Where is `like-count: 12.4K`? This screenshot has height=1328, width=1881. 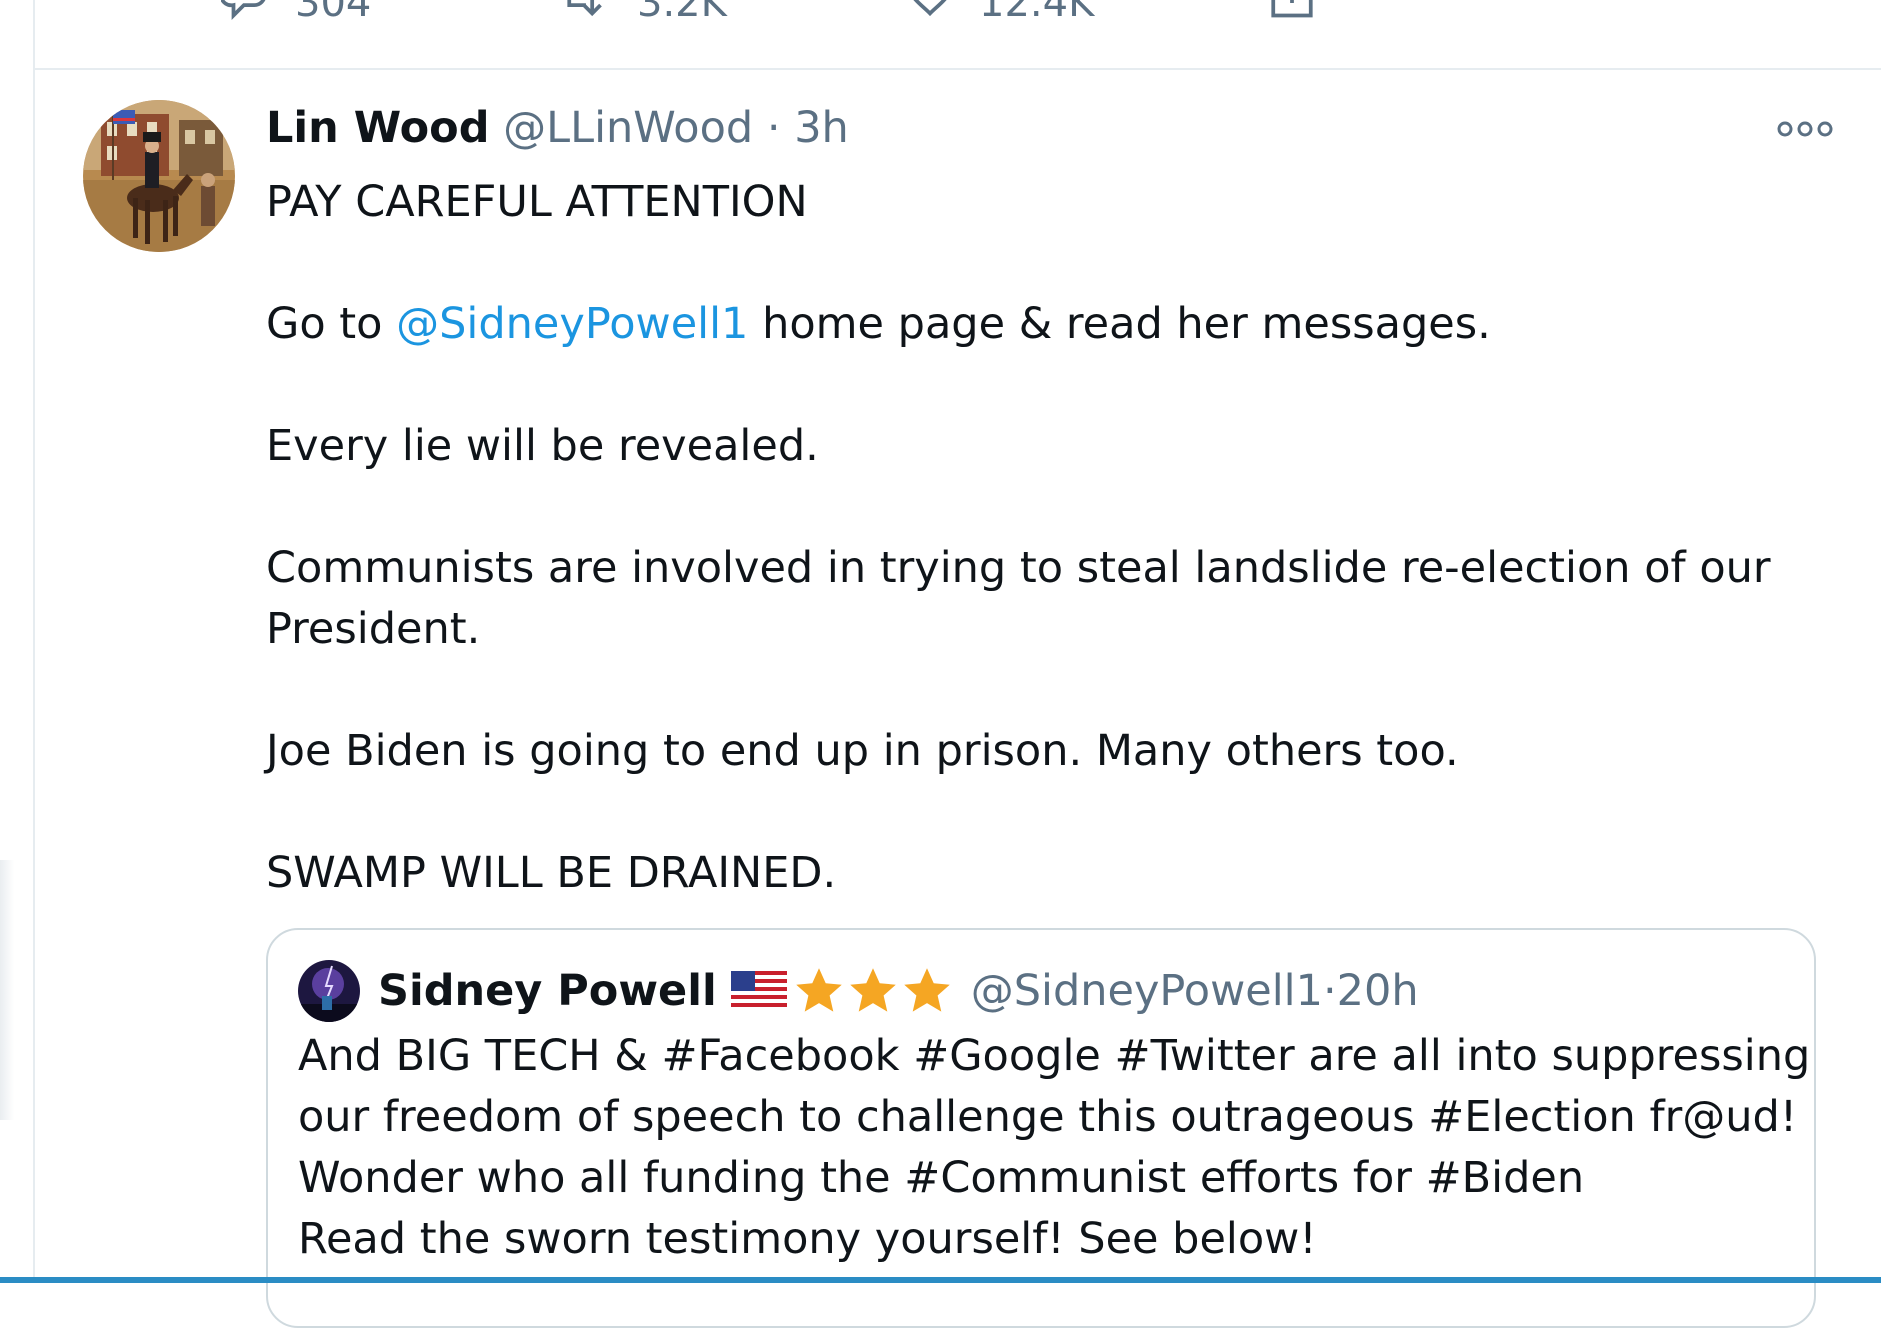 like-count: 12.4K is located at coordinates (1037, 13).